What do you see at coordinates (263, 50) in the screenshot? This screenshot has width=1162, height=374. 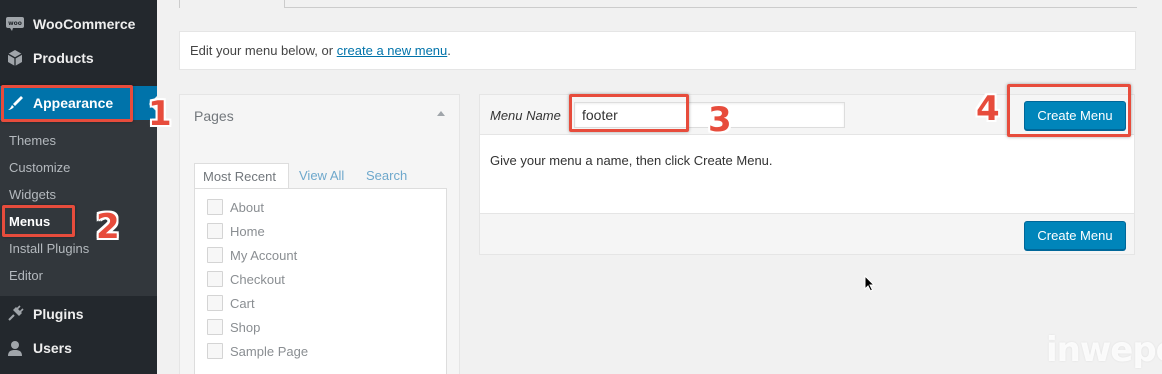 I see `notice-text: Edit your menu below, or` at bounding box center [263, 50].